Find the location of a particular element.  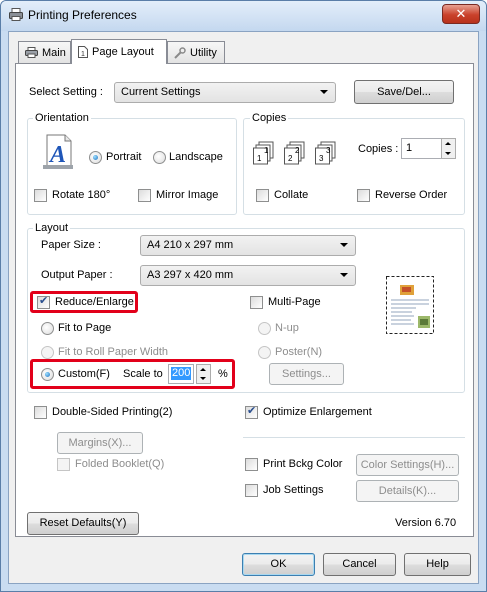

help-label: Help is located at coordinates (437, 564).